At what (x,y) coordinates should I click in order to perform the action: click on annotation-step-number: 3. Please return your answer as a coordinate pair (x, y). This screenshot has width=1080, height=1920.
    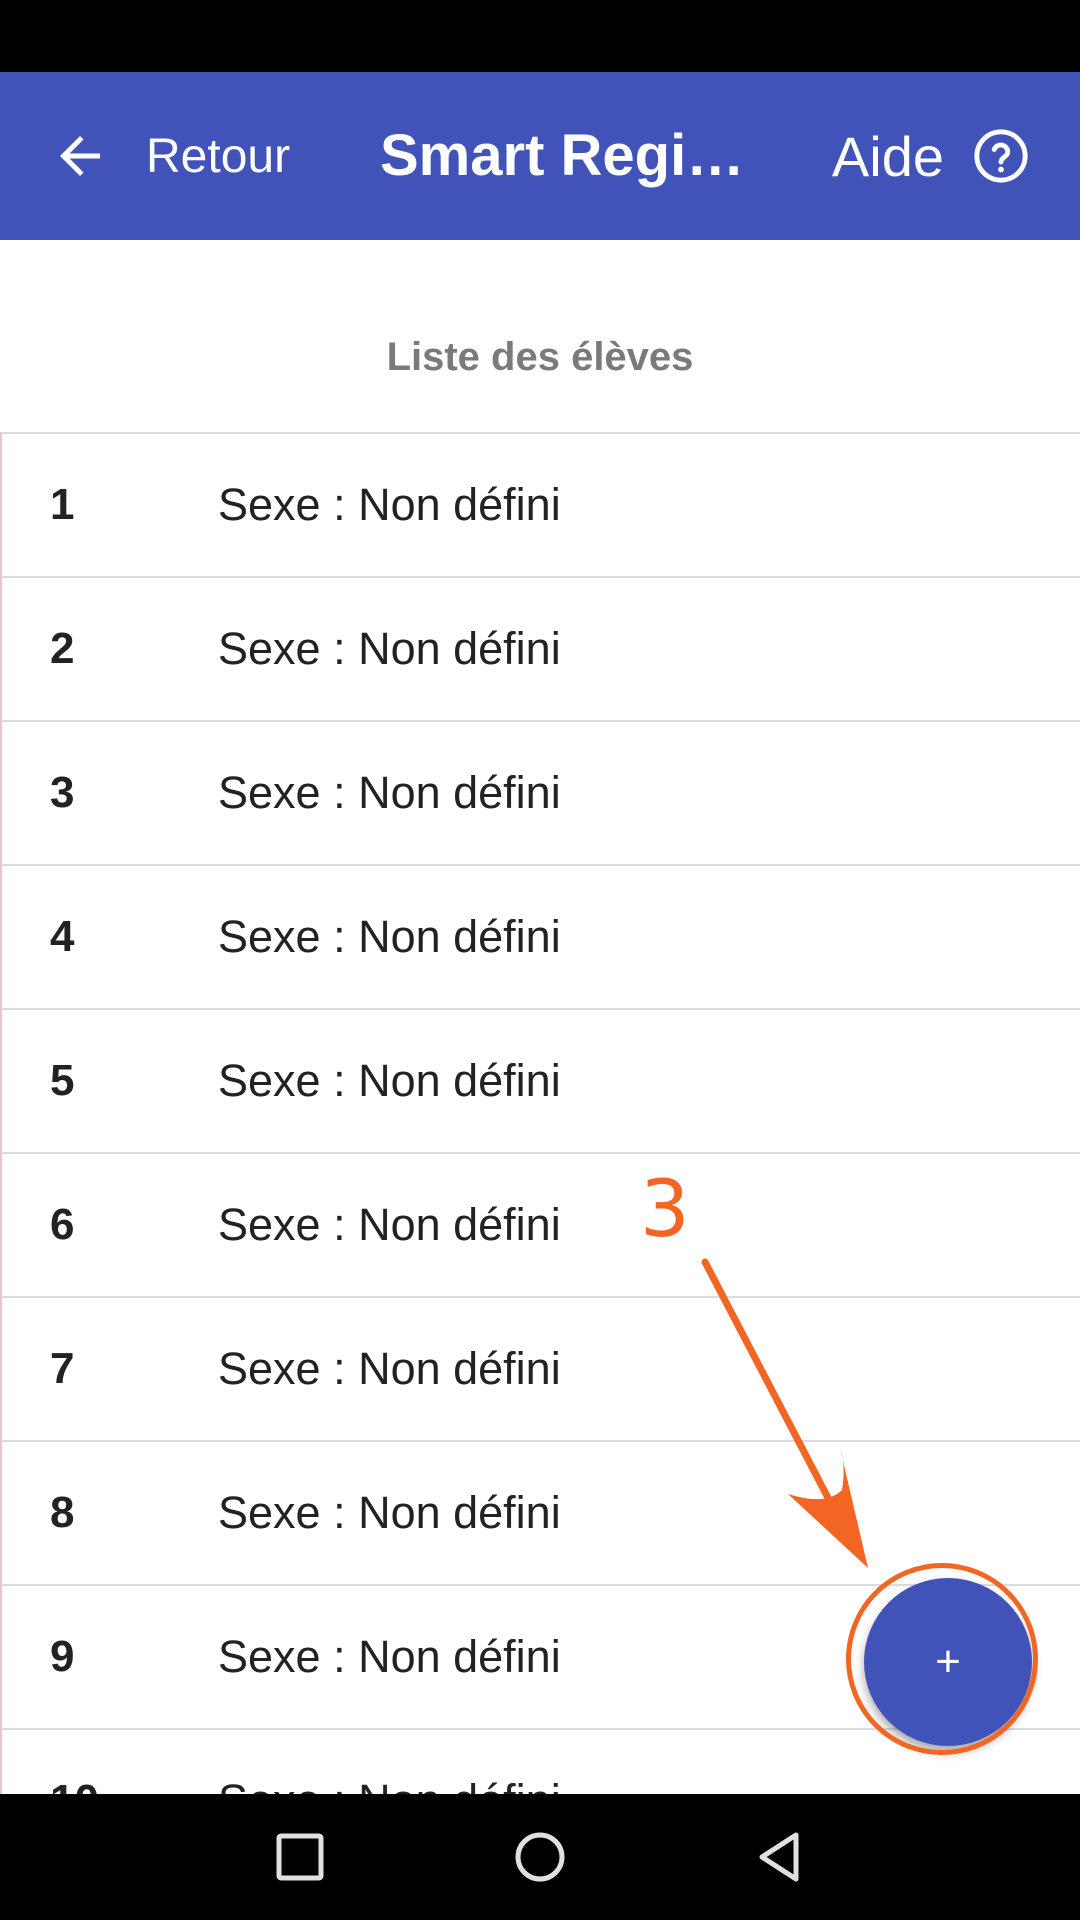
    Looking at the image, I should click on (665, 1210).